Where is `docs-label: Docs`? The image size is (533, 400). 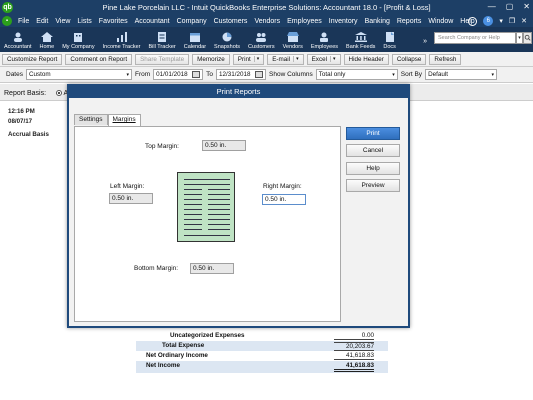 docs-label: Docs is located at coordinates (389, 47).